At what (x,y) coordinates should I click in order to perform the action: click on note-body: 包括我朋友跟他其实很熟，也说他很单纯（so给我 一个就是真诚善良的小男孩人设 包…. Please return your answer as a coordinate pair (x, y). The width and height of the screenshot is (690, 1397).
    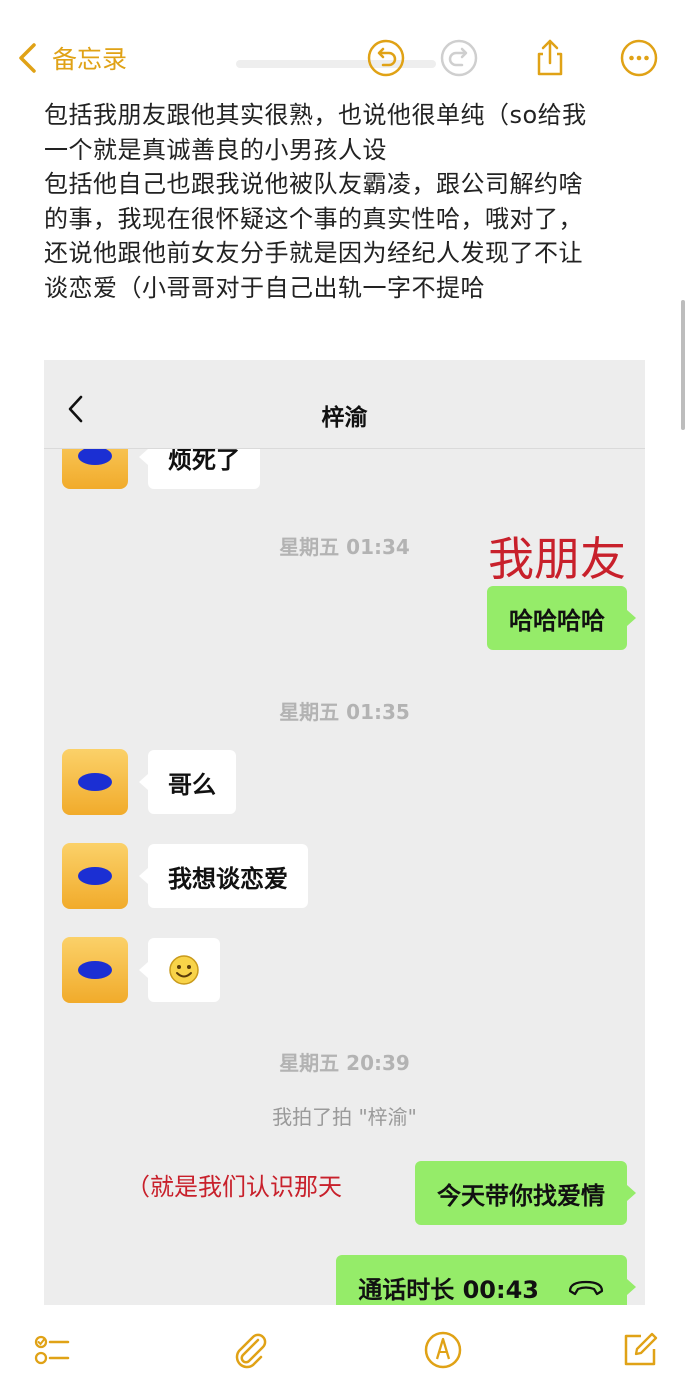
    Looking at the image, I should click on (351, 201).